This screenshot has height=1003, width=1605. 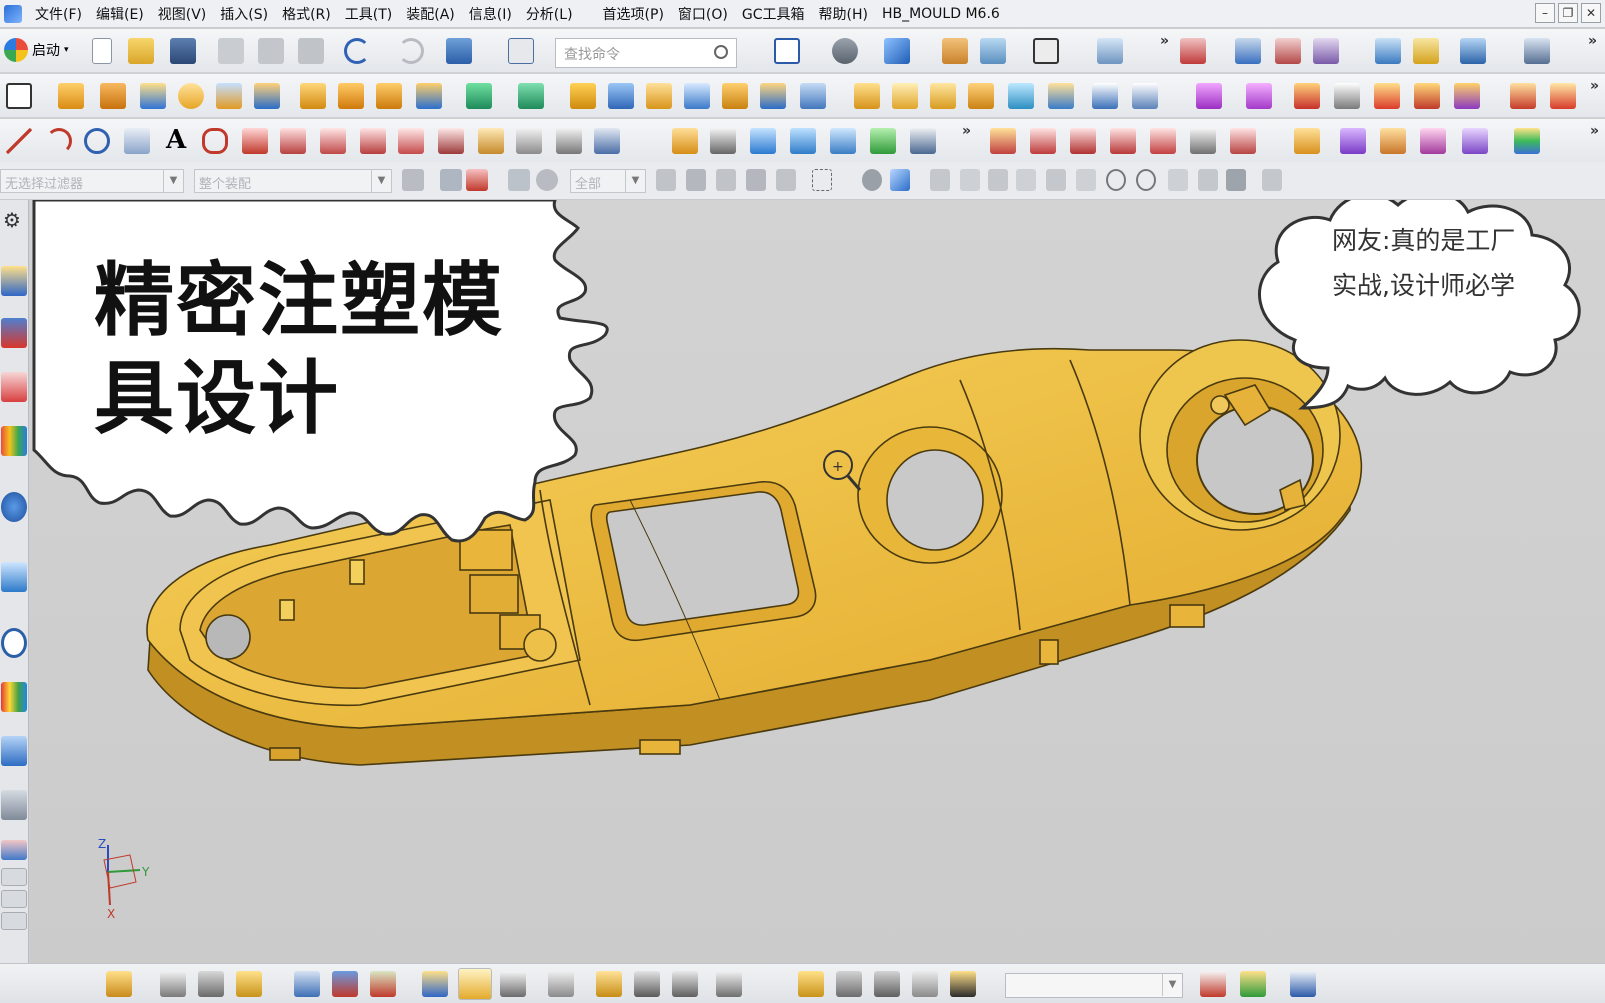 What do you see at coordinates (36, 50) in the screenshot?
I see `start-button: 启动 ▾` at bounding box center [36, 50].